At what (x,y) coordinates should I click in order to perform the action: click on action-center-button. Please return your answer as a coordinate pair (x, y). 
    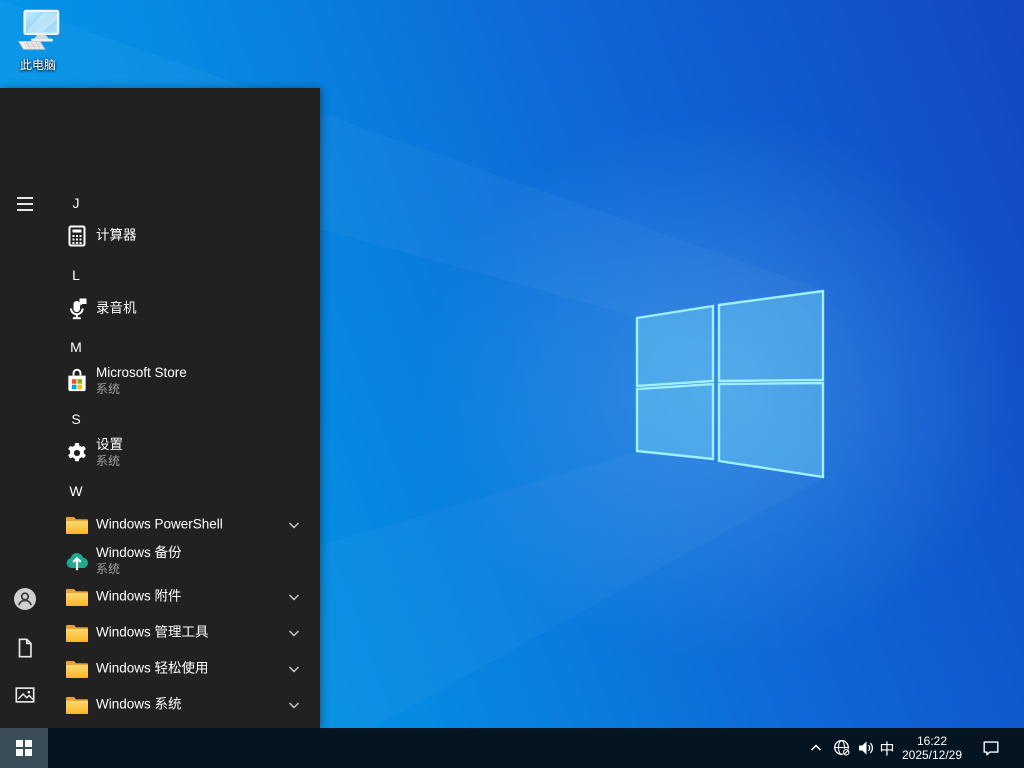
    Looking at the image, I should click on (991, 748).